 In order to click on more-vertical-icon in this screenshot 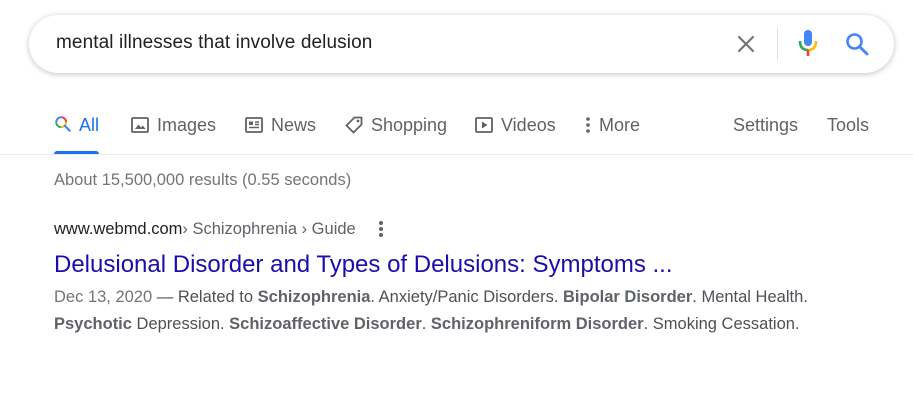, I will do `click(588, 125)`.